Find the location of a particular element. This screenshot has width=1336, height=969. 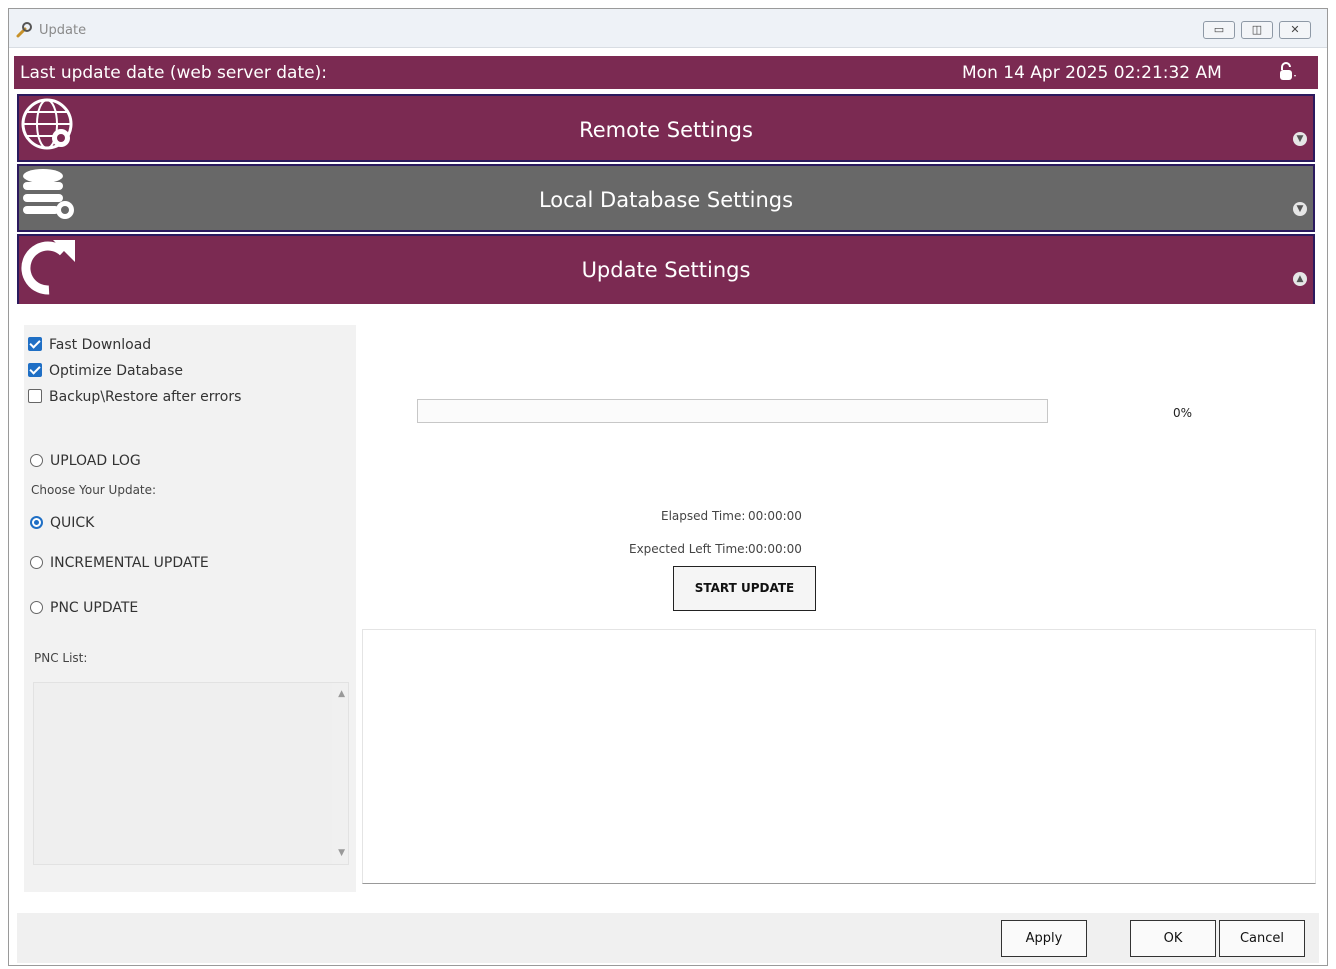

backup-restore-checkbox: Backup\Restore after errors is located at coordinates (134, 397).